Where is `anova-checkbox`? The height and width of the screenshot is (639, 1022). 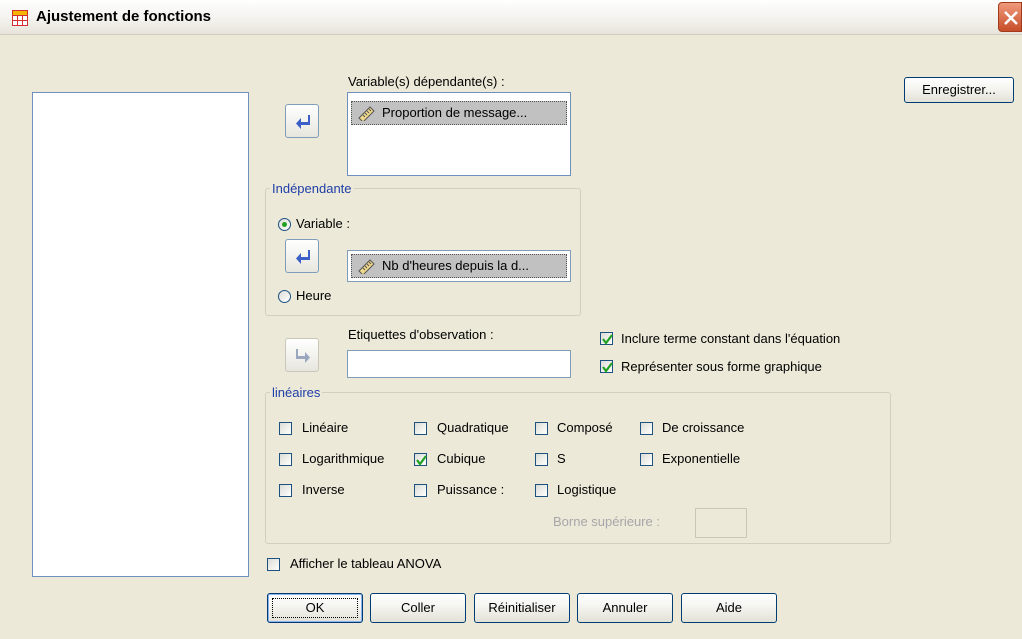 anova-checkbox is located at coordinates (273, 564).